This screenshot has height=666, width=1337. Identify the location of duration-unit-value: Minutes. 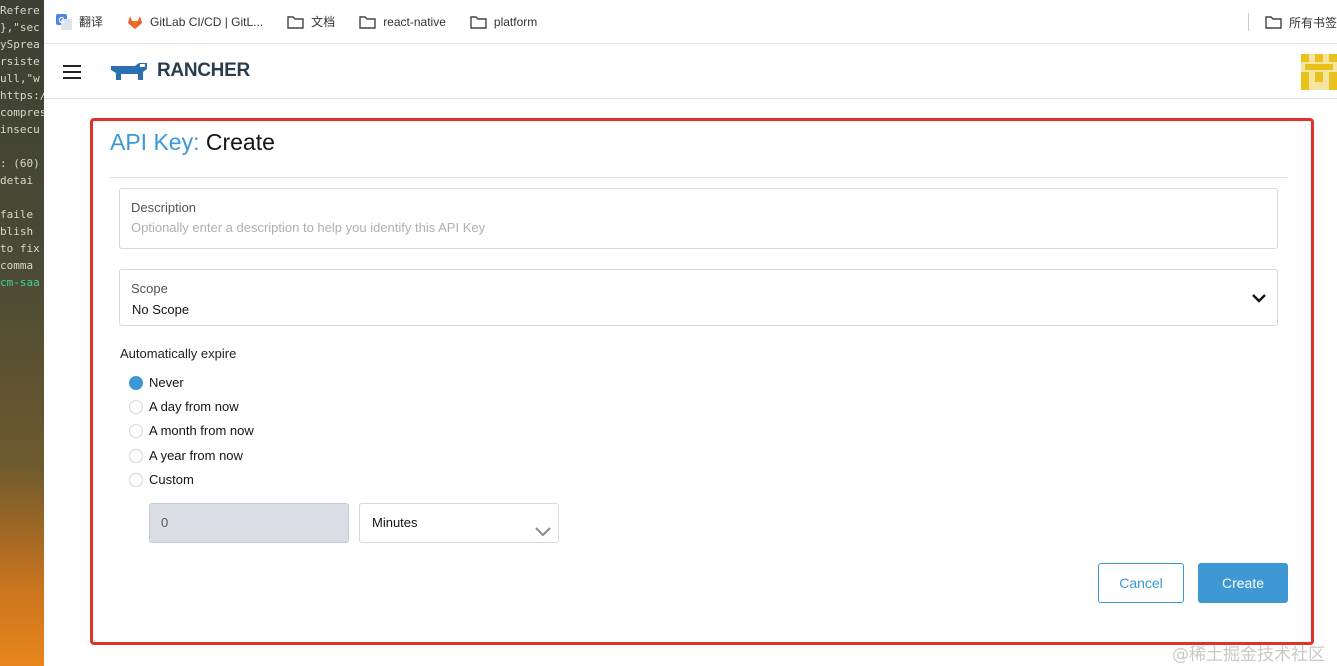
(395, 522).